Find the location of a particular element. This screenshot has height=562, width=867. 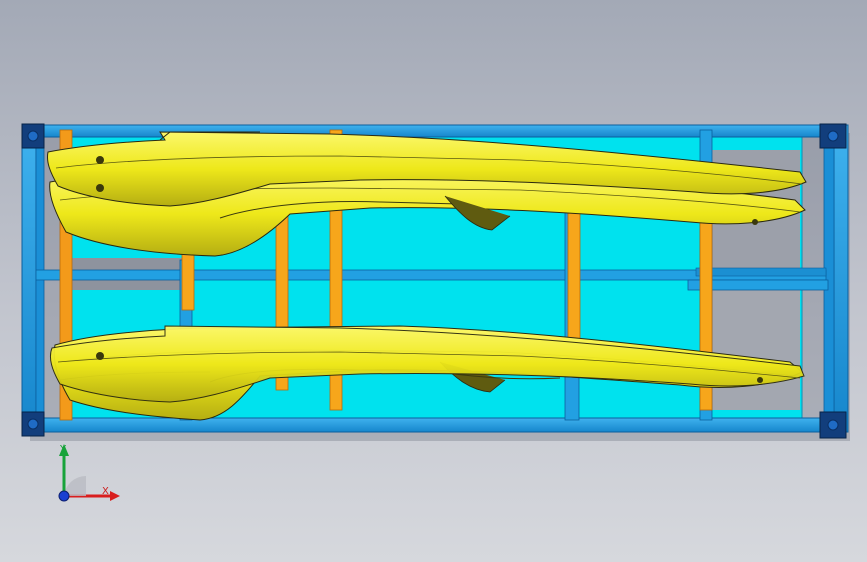

z-axis-origin-icon is located at coordinates (64, 496).